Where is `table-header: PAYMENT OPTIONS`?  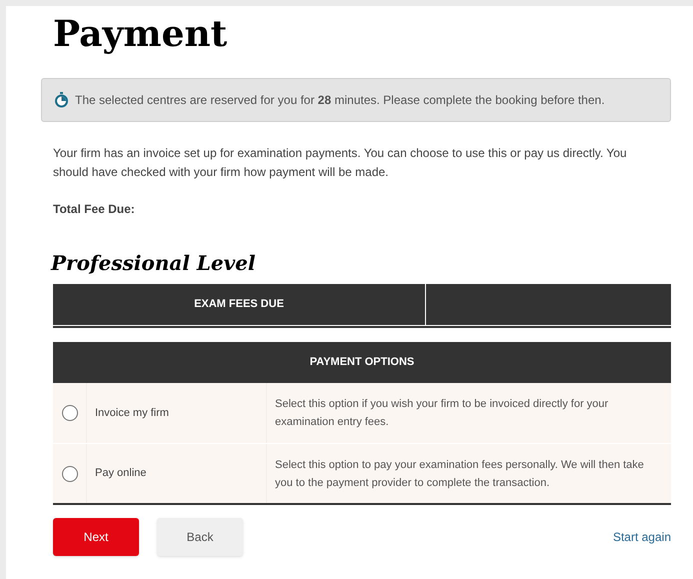
table-header: PAYMENT OPTIONS is located at coordinates (362, 362).